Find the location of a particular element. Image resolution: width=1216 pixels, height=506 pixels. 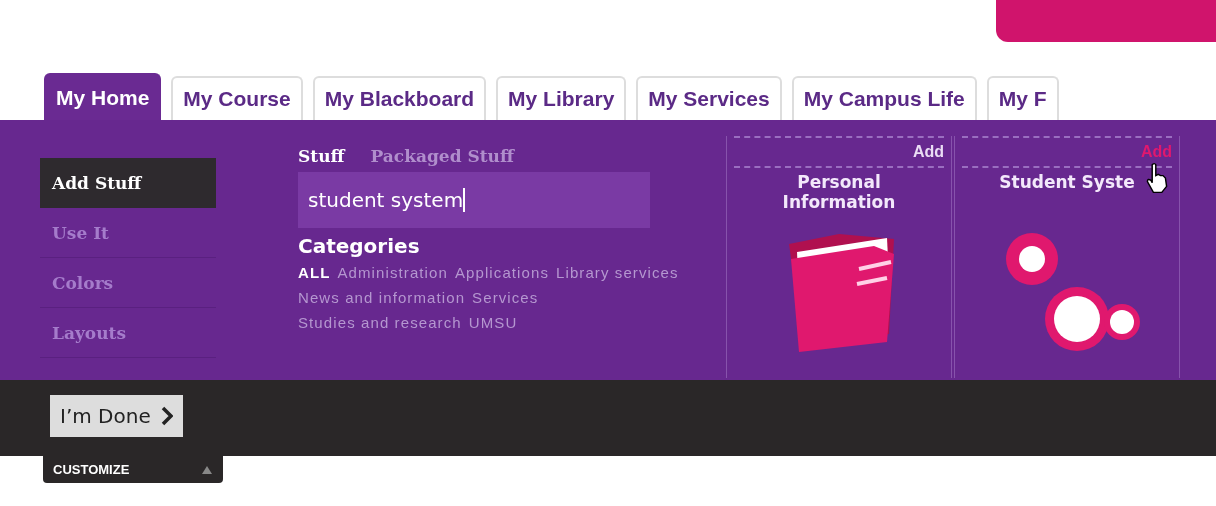

nav-tab: My Library is located at coordinates (561, 98).